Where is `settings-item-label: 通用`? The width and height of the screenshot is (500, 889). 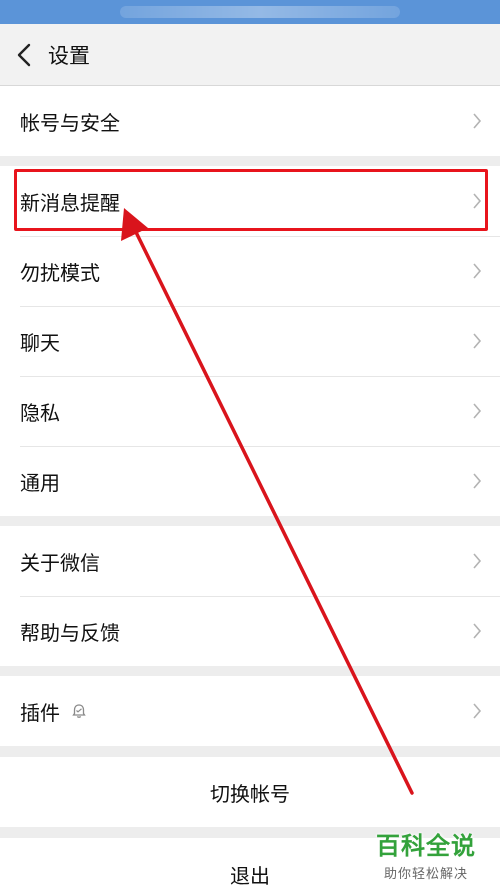
settings-item-label: 通用 is located at coordinates (40, 482).